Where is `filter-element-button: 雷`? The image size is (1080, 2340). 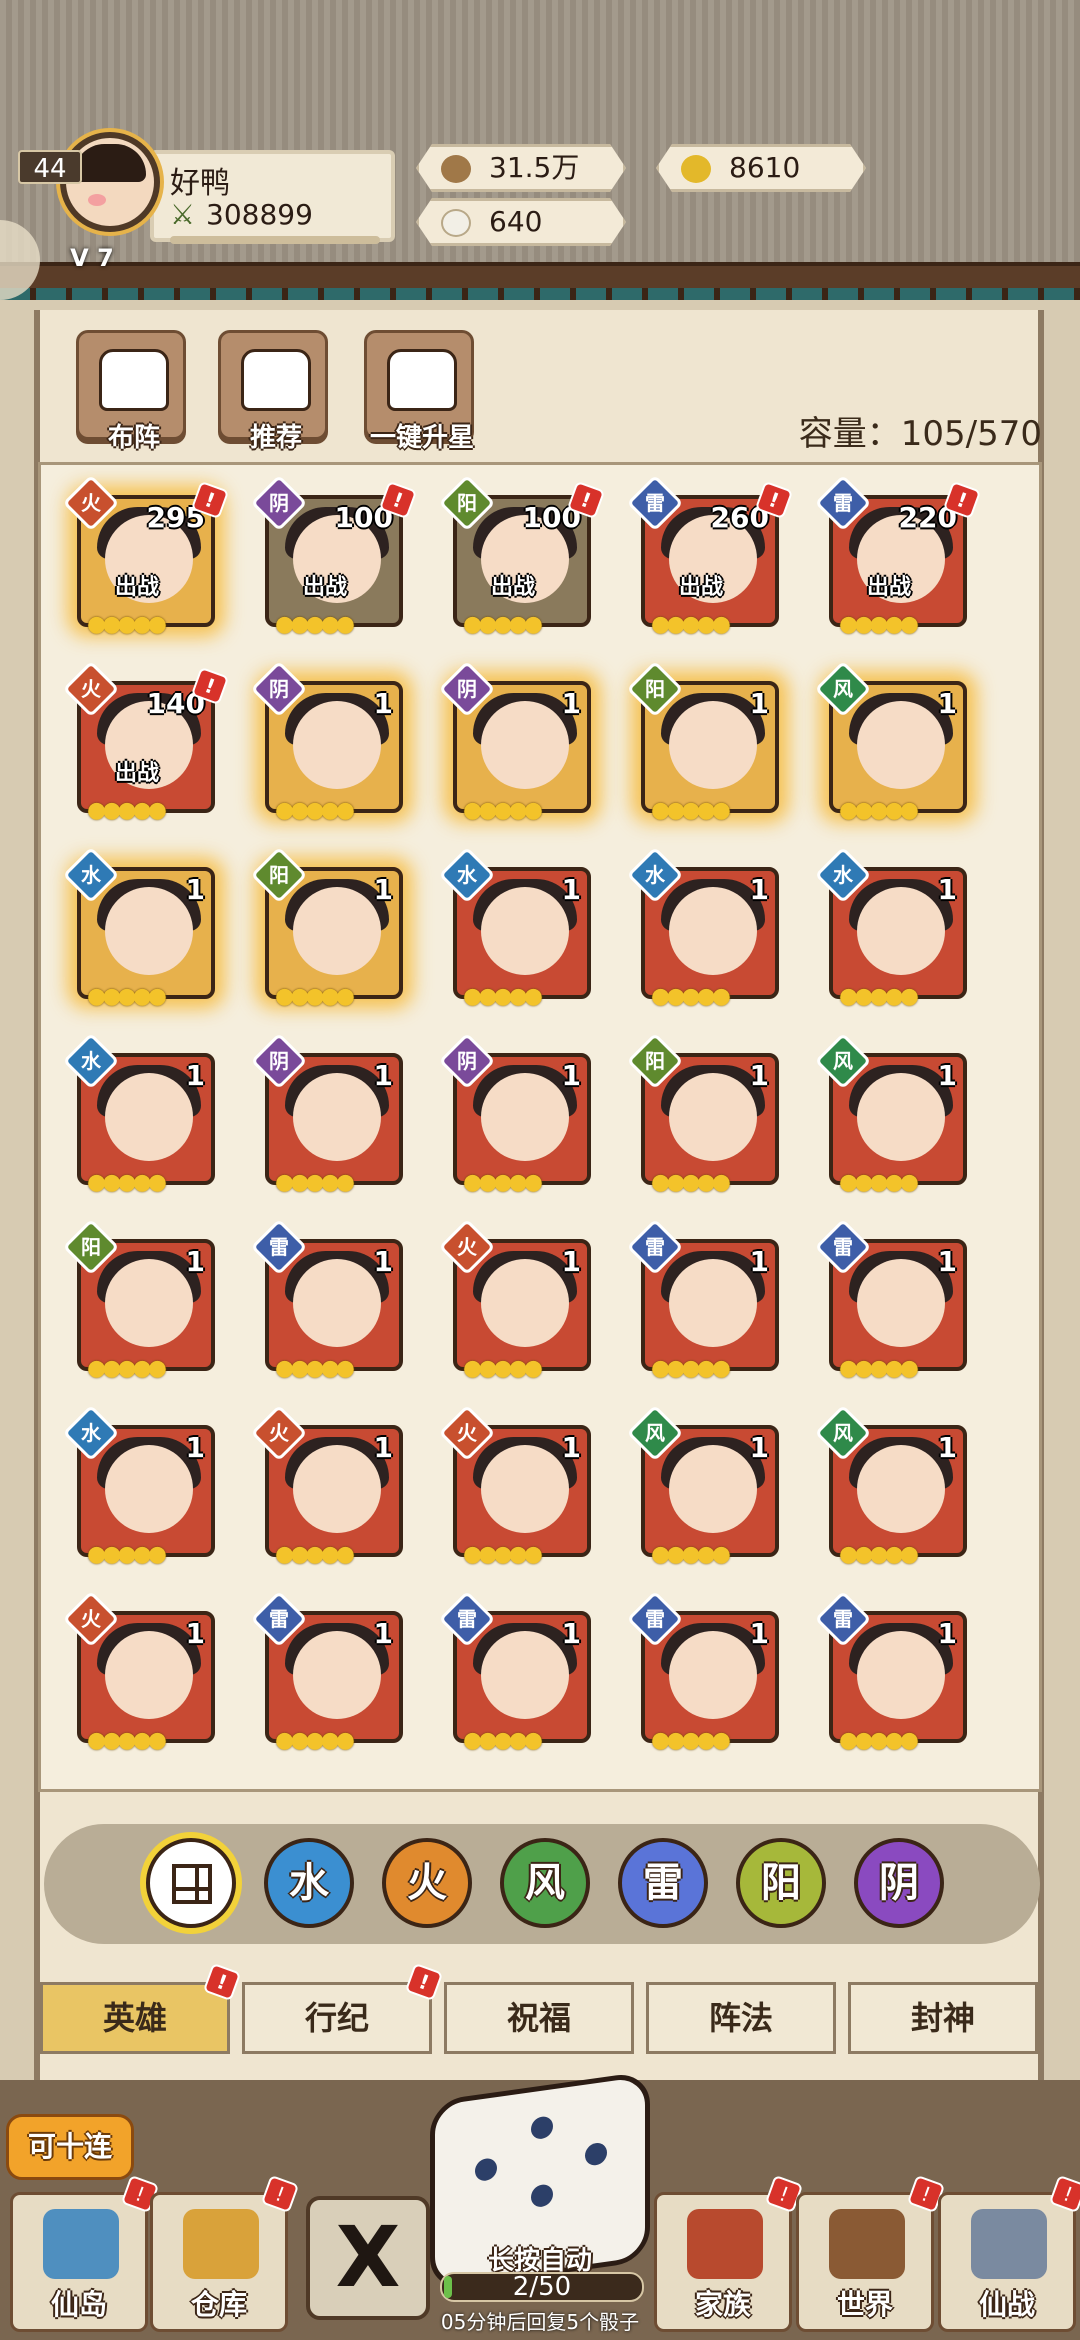 filter-element-button: 雷 is located at coordinates (663, 1883).